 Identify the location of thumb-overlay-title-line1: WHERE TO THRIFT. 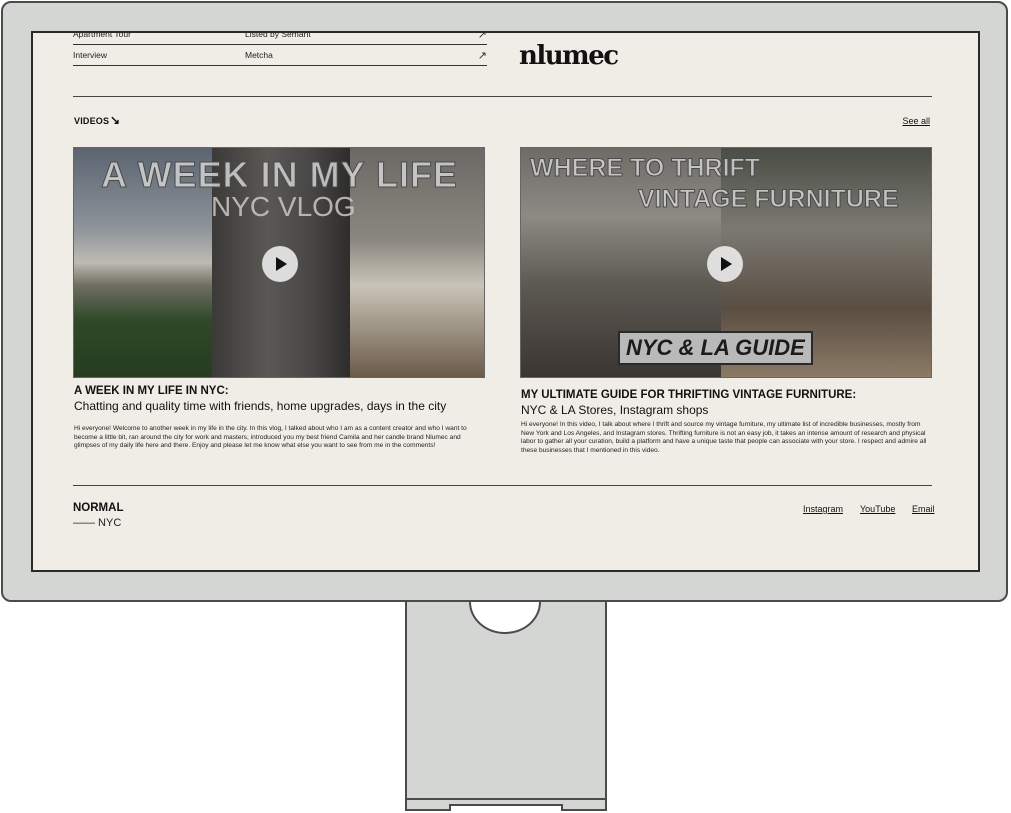
(645, 168).